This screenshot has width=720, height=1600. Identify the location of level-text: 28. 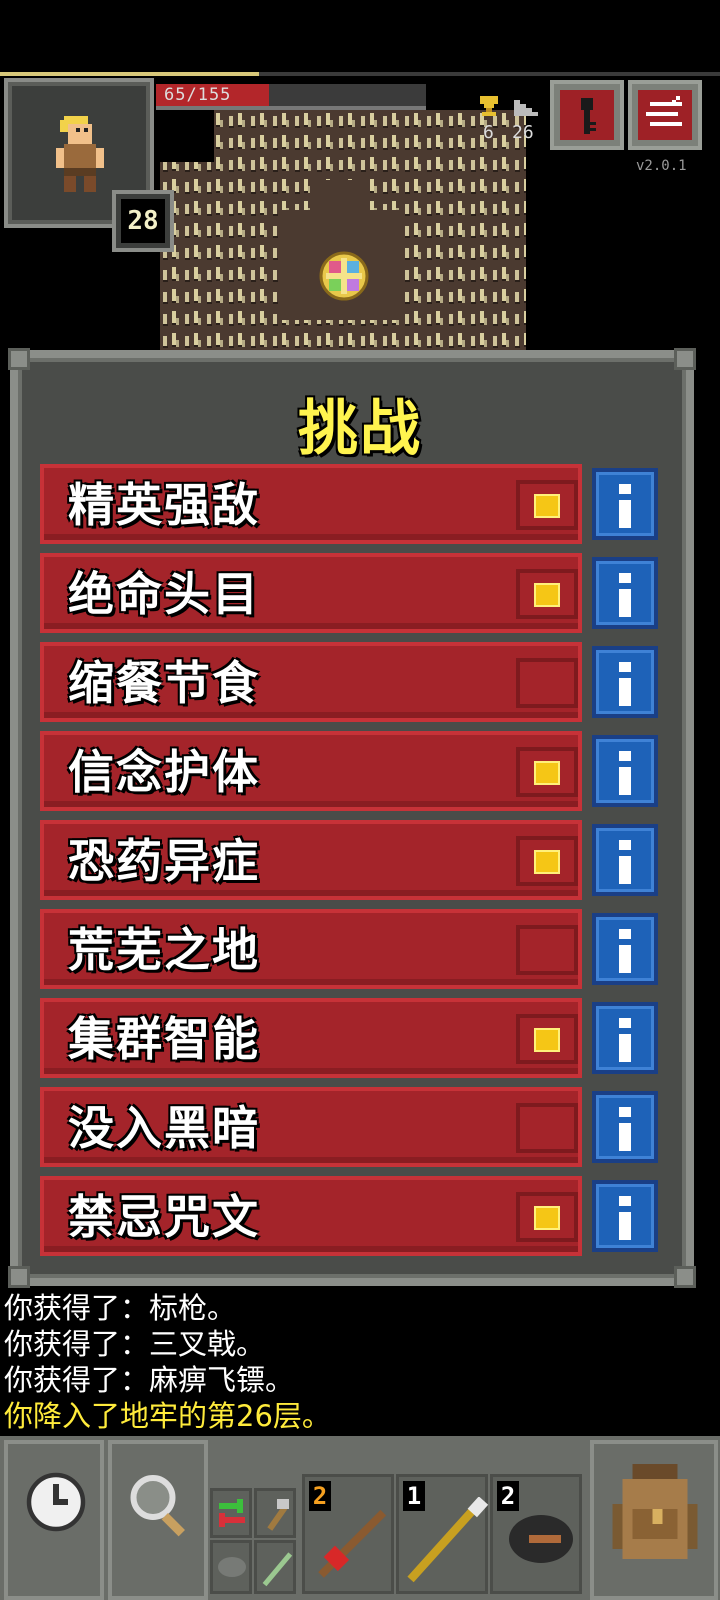
(143, 221).